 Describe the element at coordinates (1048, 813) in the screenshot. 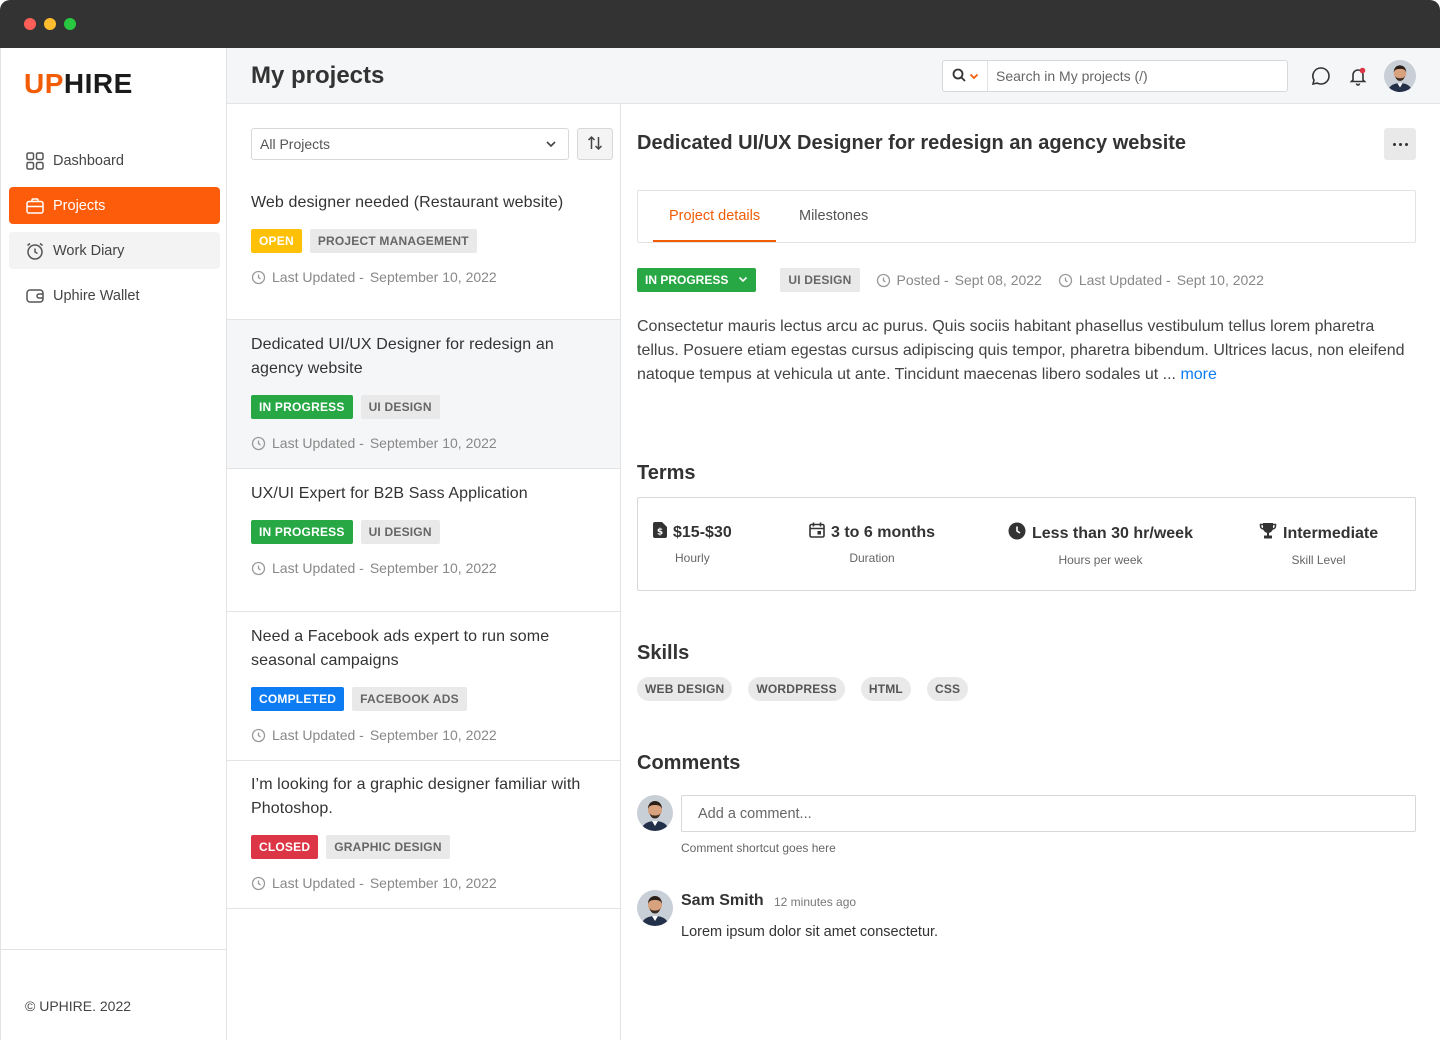

I see `comment-input` at that location.